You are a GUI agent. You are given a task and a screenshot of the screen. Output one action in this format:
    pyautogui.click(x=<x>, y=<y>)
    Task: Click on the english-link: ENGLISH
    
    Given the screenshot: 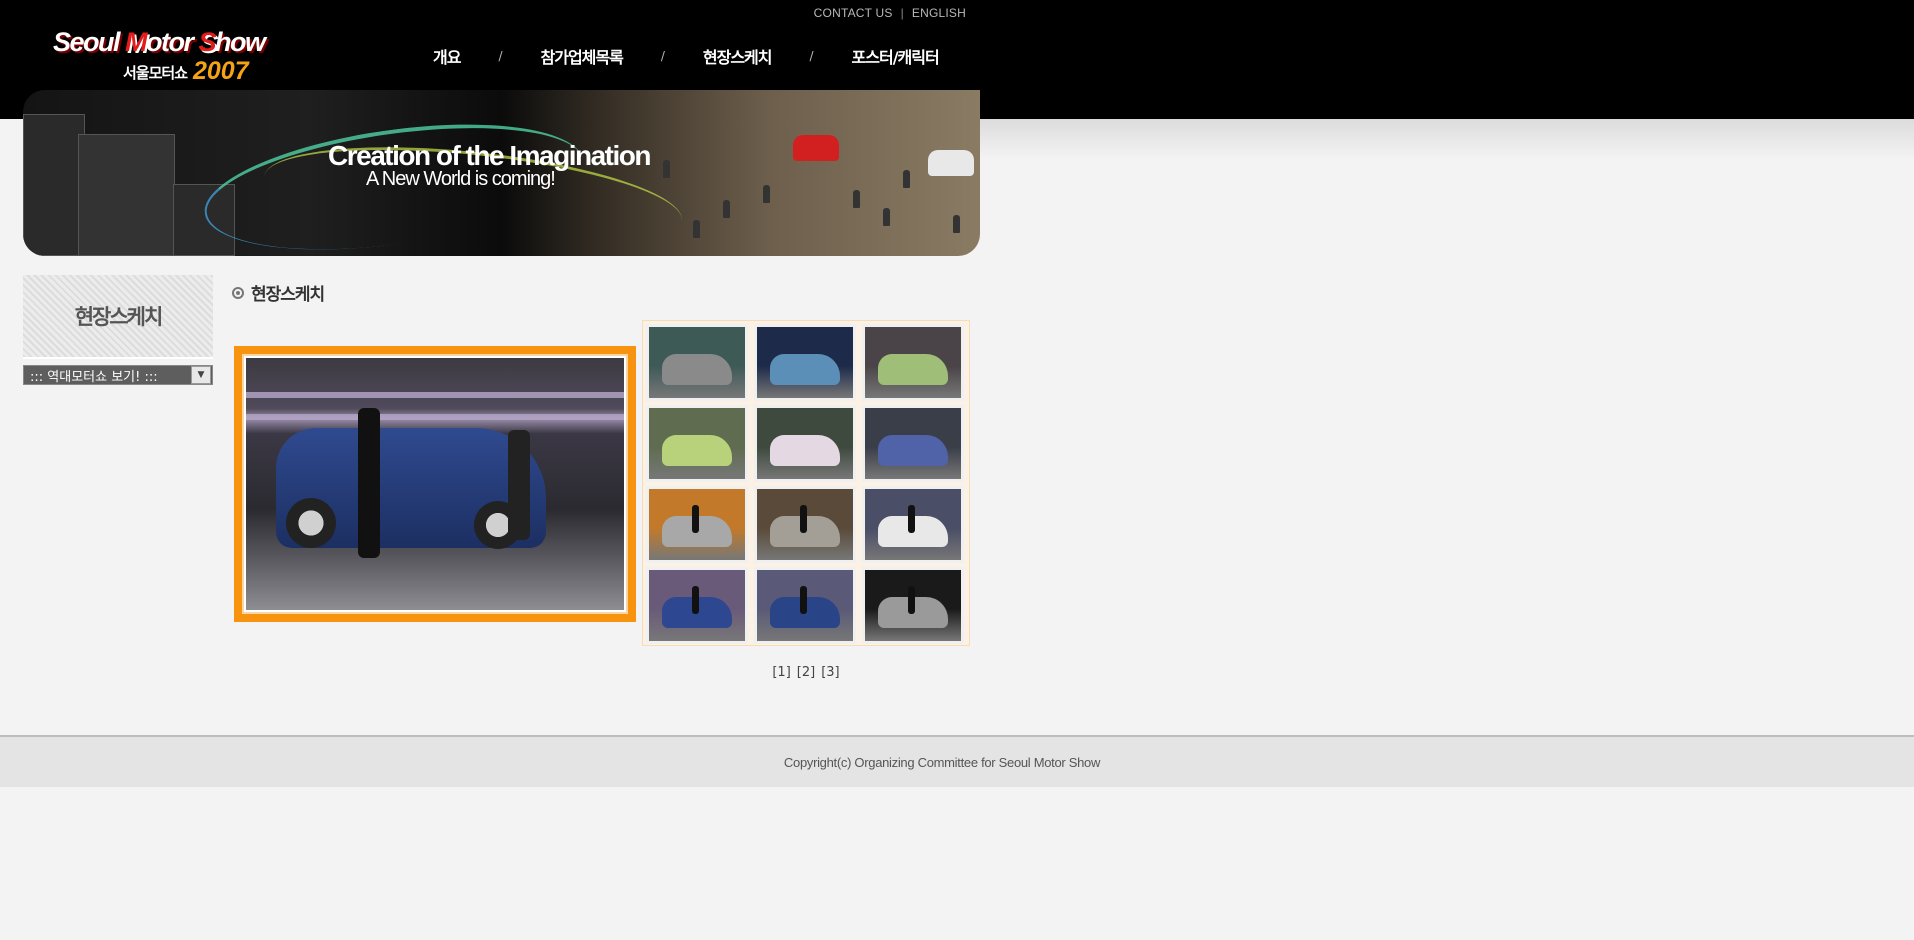 What is the action you would take?
    pyautogui.click(x=939, y=13)
    